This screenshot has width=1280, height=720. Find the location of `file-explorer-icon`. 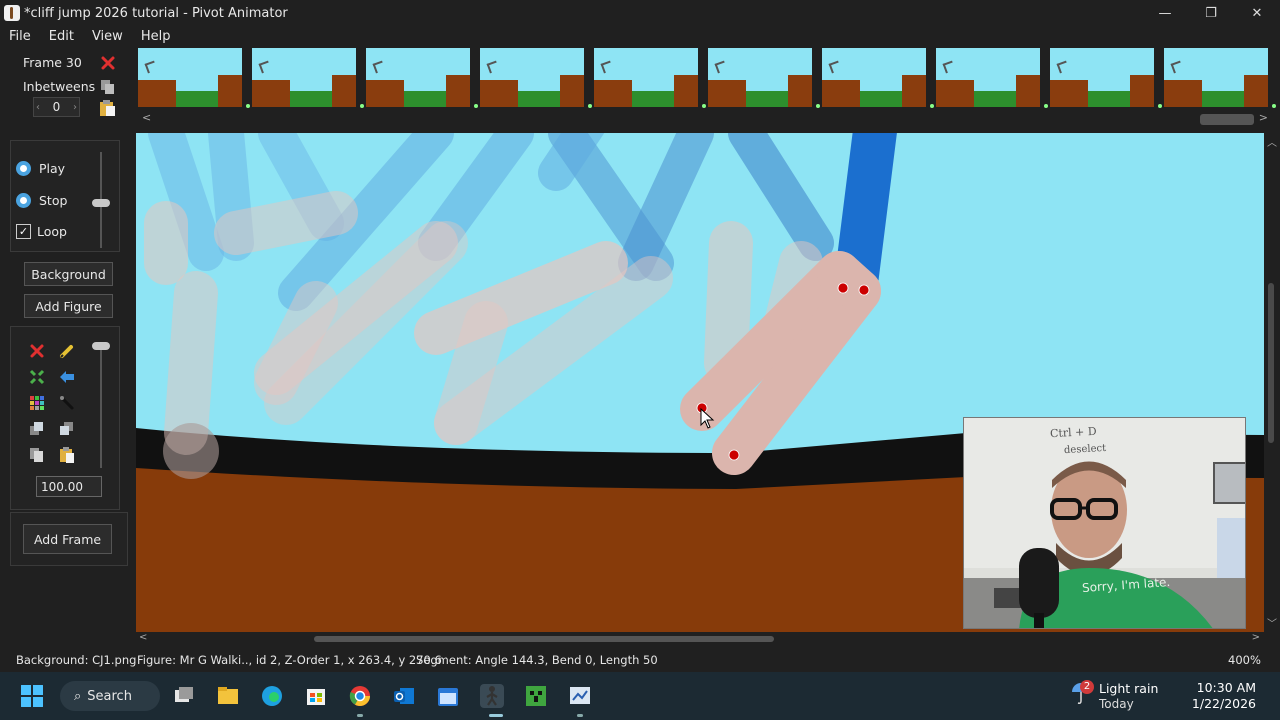

file-explorer-icon is located at coordinates (228, 696).